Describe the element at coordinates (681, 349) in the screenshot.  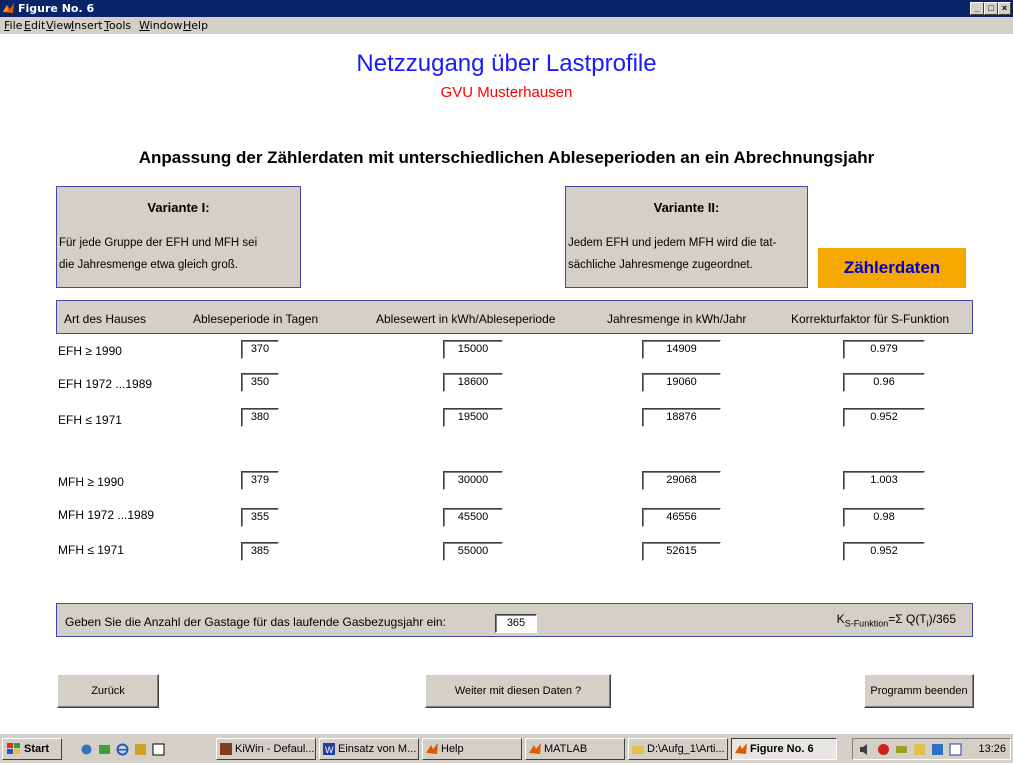
I see `jahresmenge-field: 14909` at that location.